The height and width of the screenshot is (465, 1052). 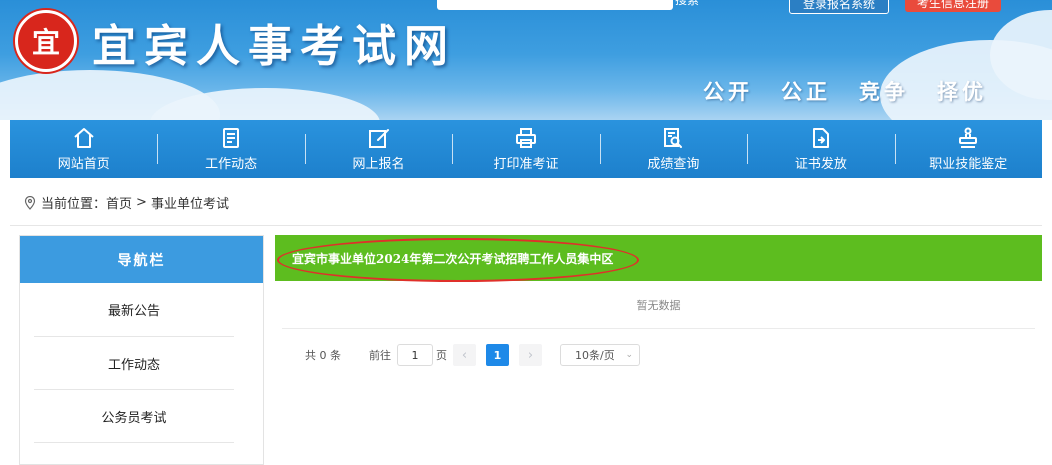 I want to click on page-size-select: 10条/页 ⌄, so click(x=600, y=355).